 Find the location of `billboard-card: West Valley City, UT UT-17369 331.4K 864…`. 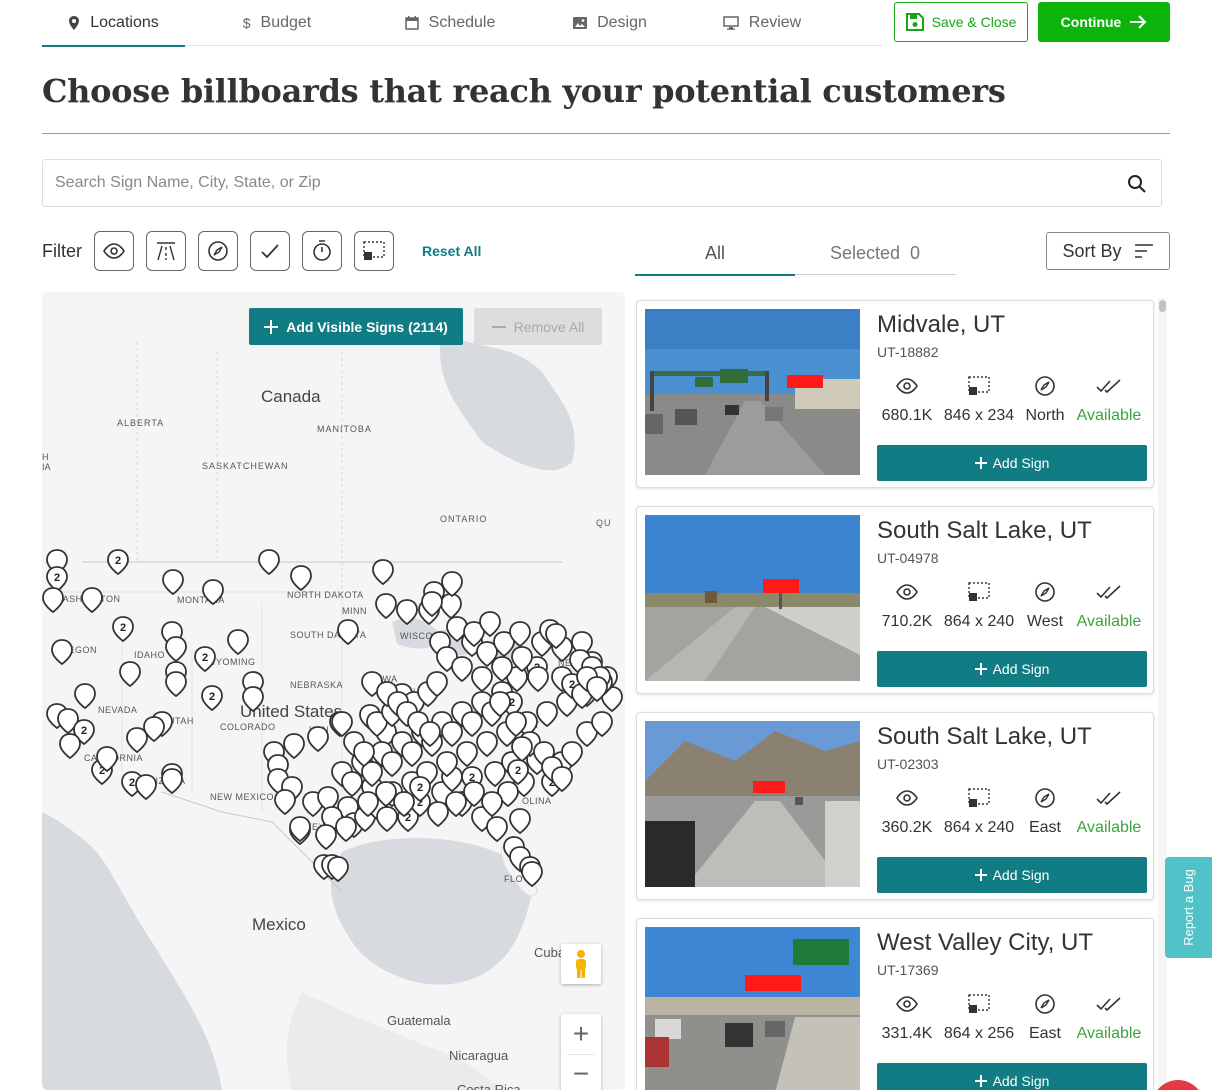

billboard-card: West Valley City, UT UT-17369 331.4K 864… is located at coordinates (895, 1004).